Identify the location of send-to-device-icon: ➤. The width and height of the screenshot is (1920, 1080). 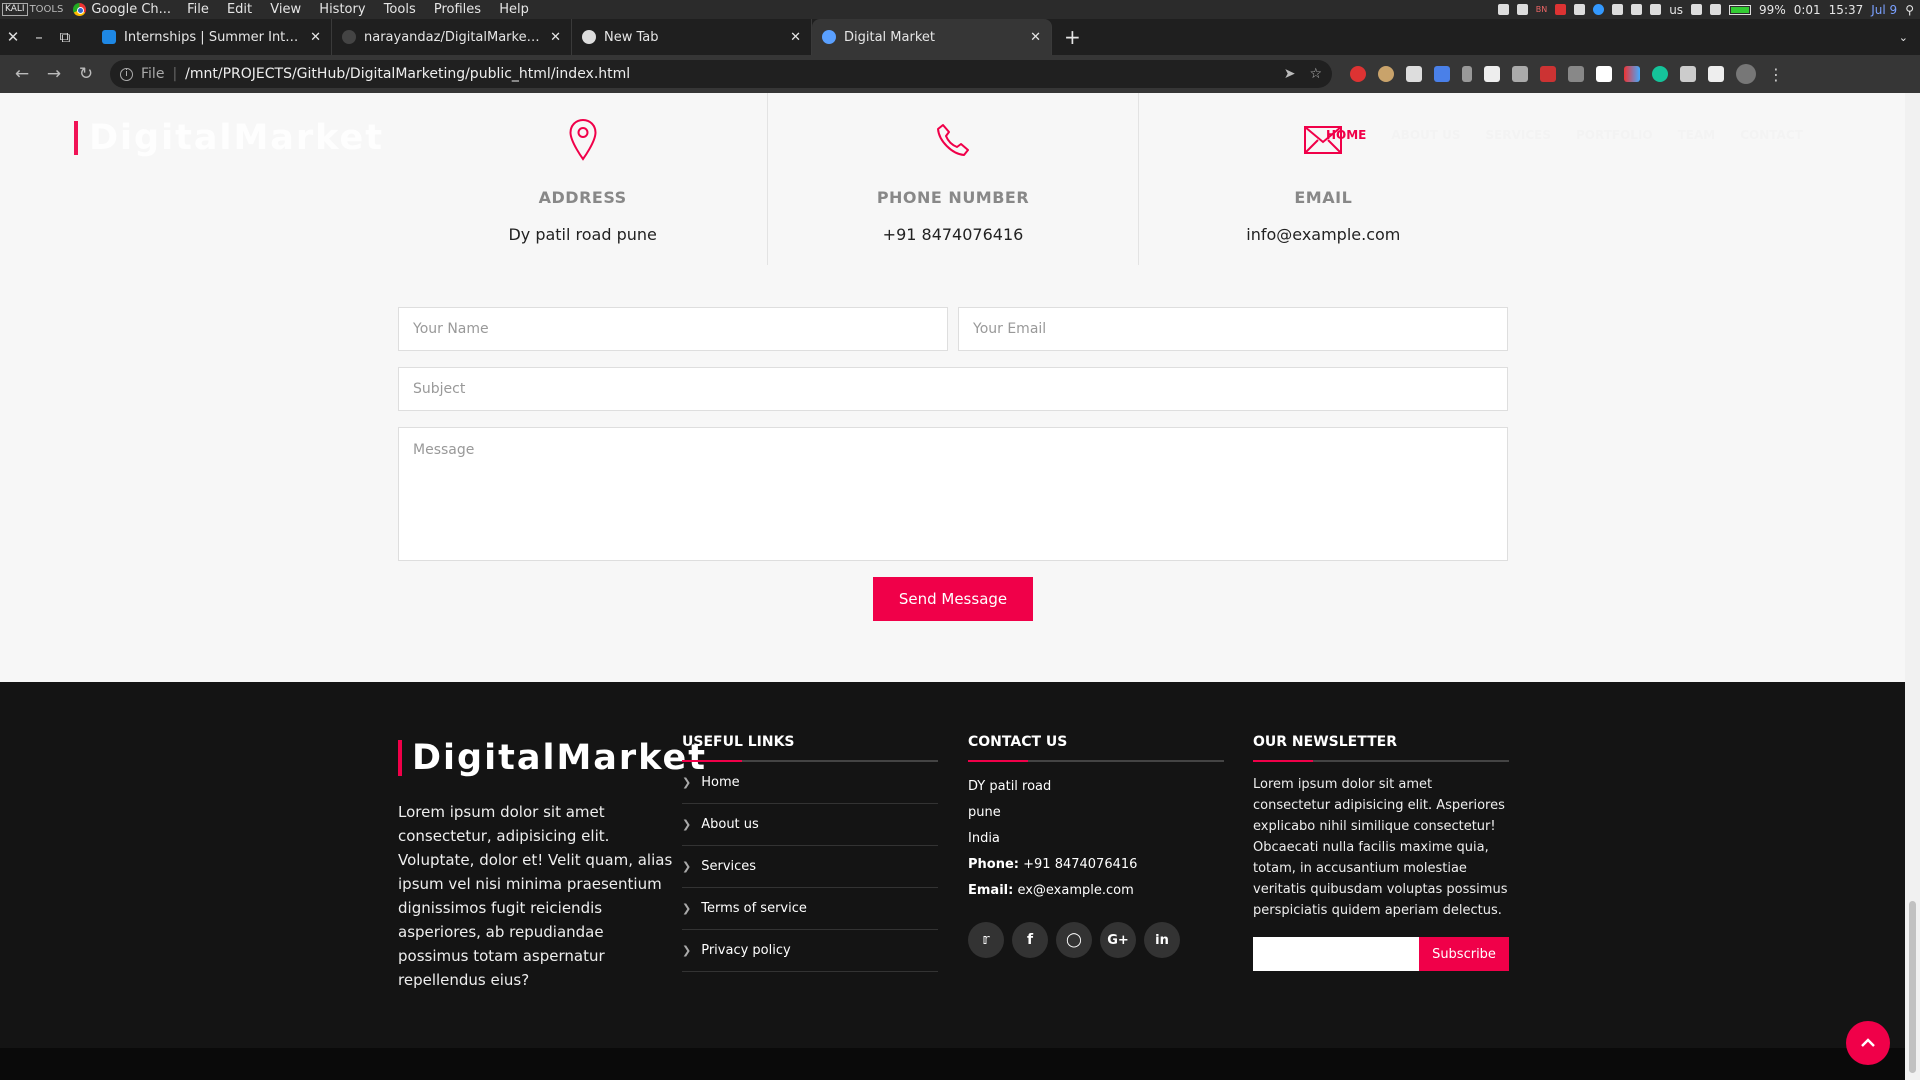
(1290, 74).